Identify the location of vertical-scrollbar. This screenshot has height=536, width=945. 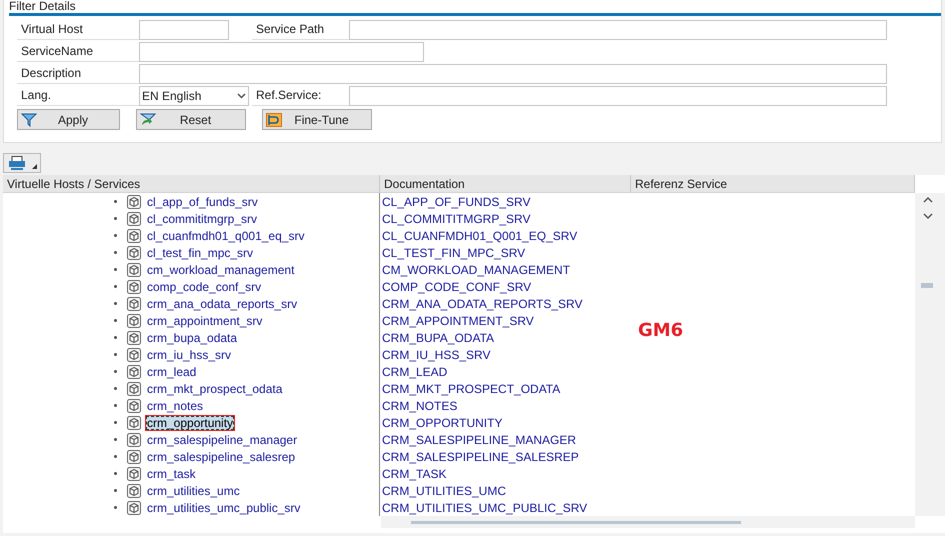
(930, 354).